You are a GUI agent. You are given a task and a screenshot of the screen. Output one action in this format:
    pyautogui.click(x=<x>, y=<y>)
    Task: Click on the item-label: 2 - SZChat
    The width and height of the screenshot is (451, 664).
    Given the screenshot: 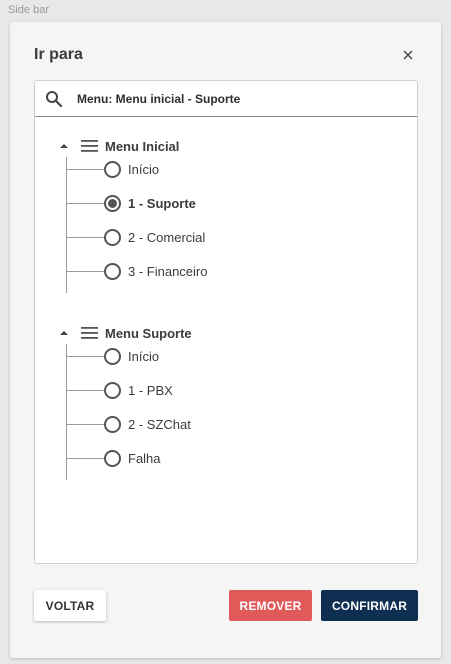 What is the action you would take?
    pyautogui.click(x=159, y=424)
    